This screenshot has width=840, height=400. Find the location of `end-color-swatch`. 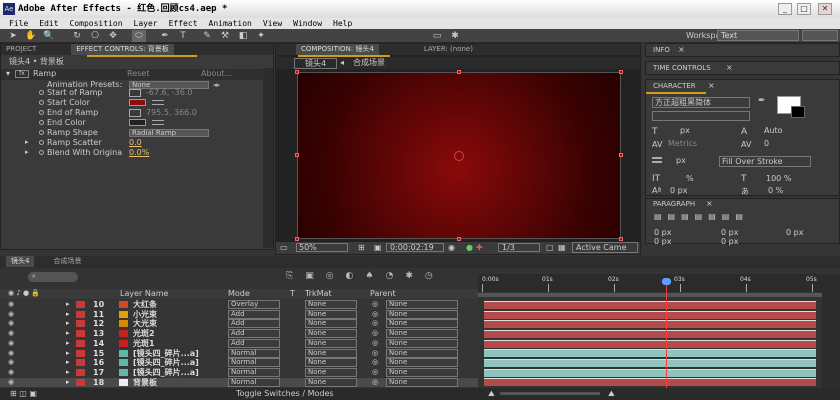

end-color-swatch is located at coordinates (137, 122).